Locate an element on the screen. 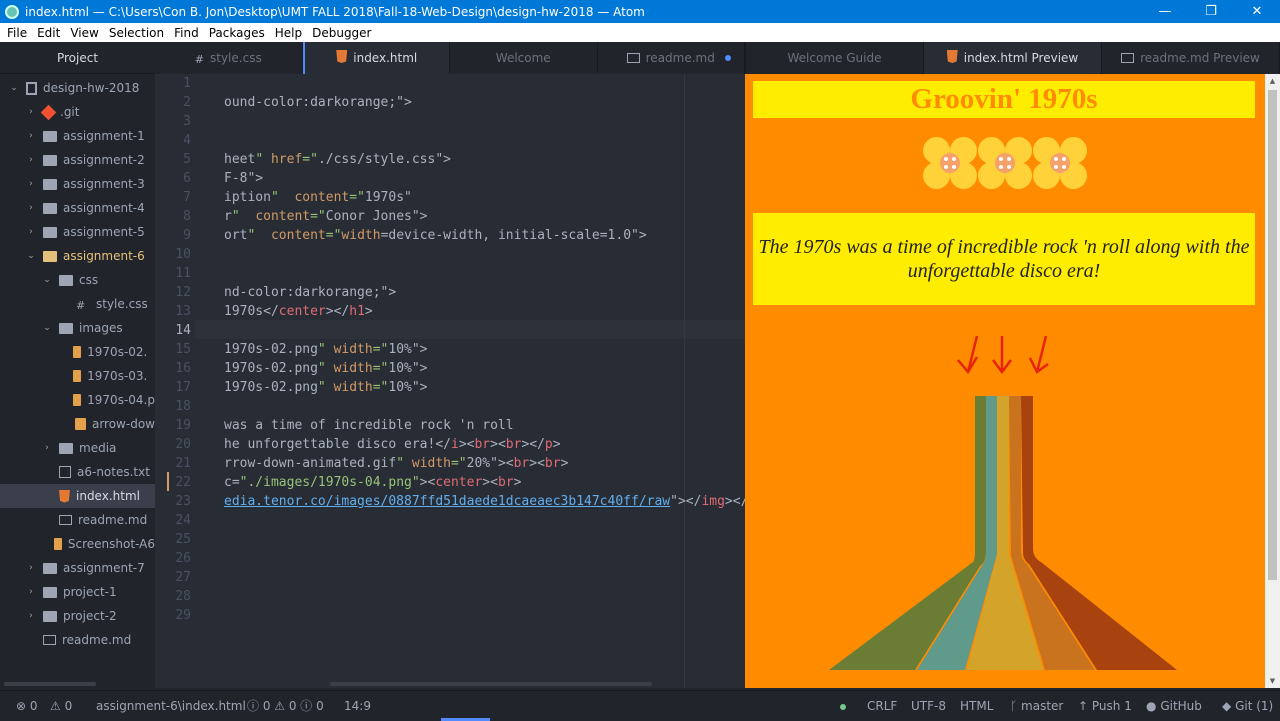 This screenshot has height=721, width=1280. editor-tab-bar: # style.css index.html Welcome readme.md is located at coordinates (450, 58).